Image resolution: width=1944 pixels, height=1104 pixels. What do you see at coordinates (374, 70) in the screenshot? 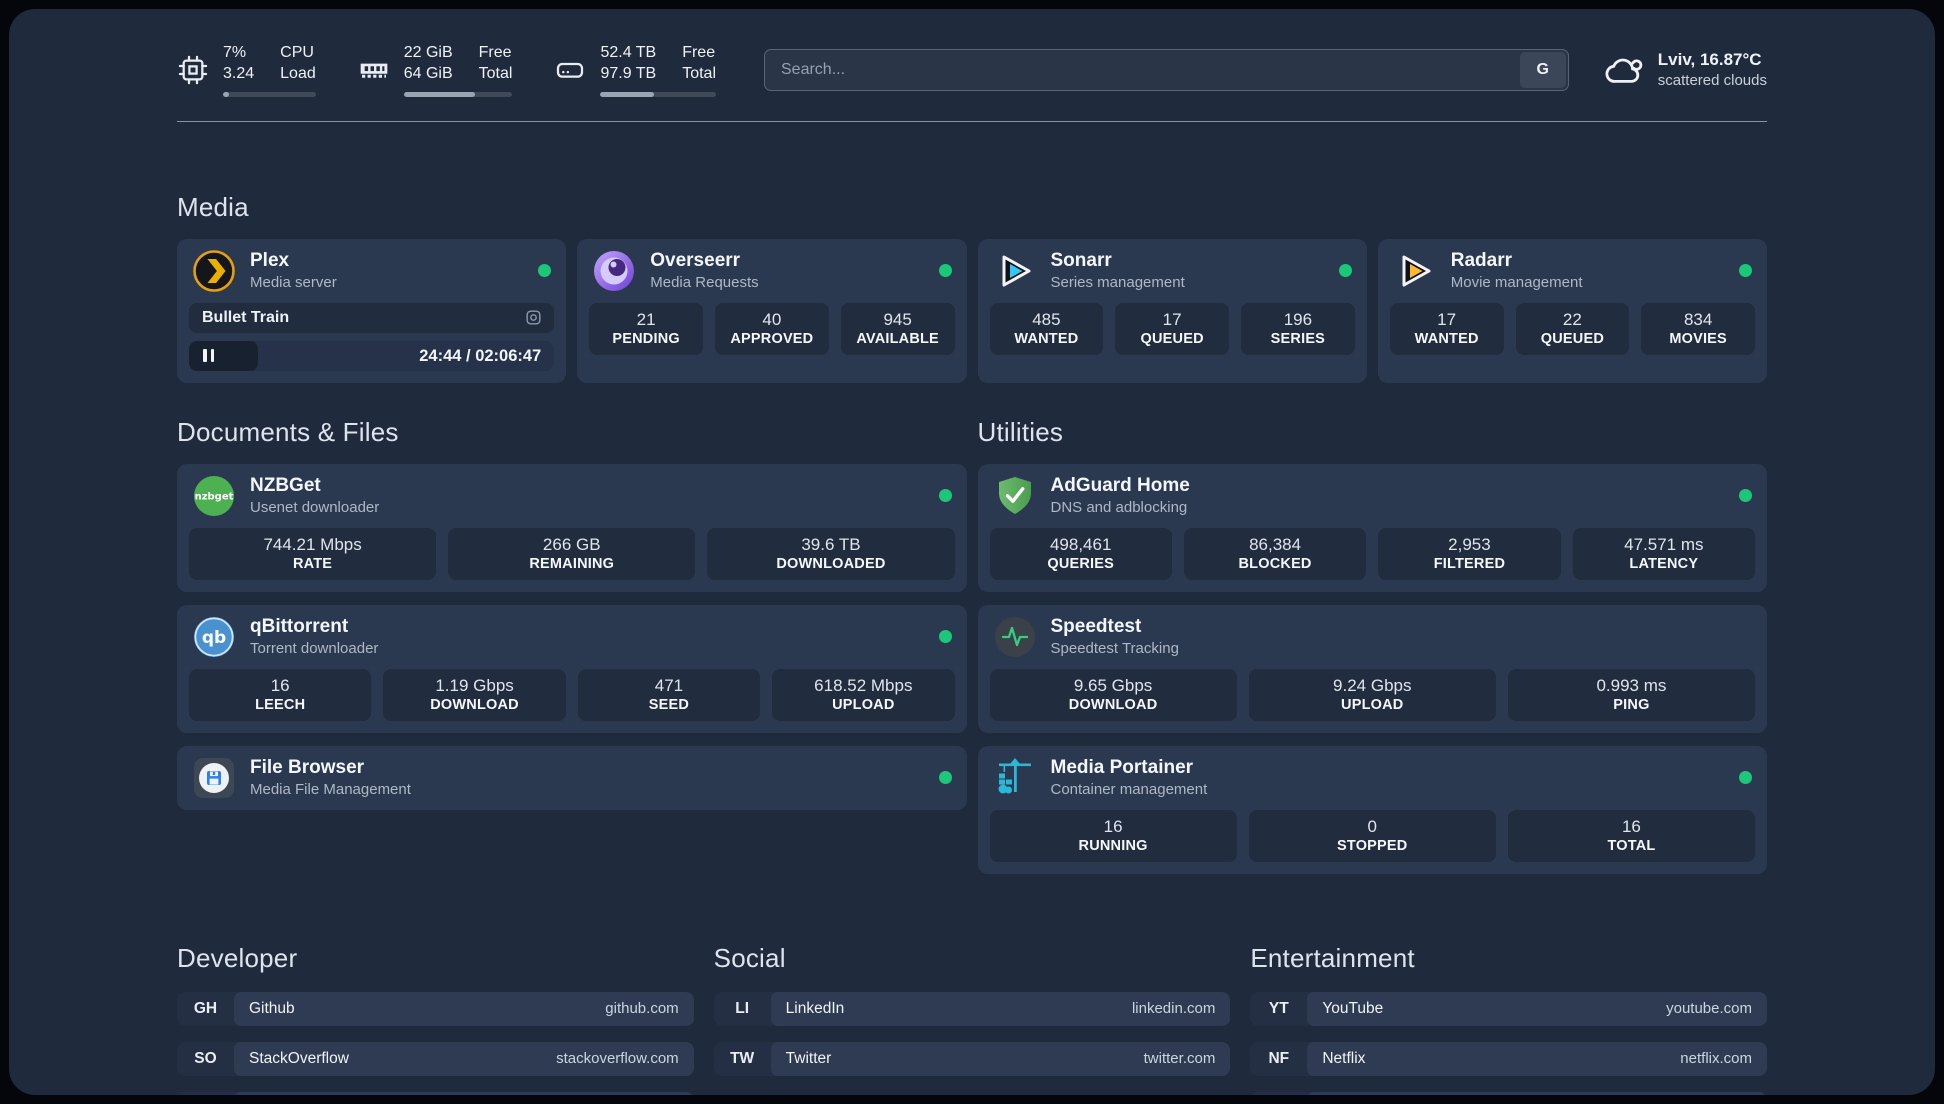
I see `memory-icon` at bounding box center [374, 70].